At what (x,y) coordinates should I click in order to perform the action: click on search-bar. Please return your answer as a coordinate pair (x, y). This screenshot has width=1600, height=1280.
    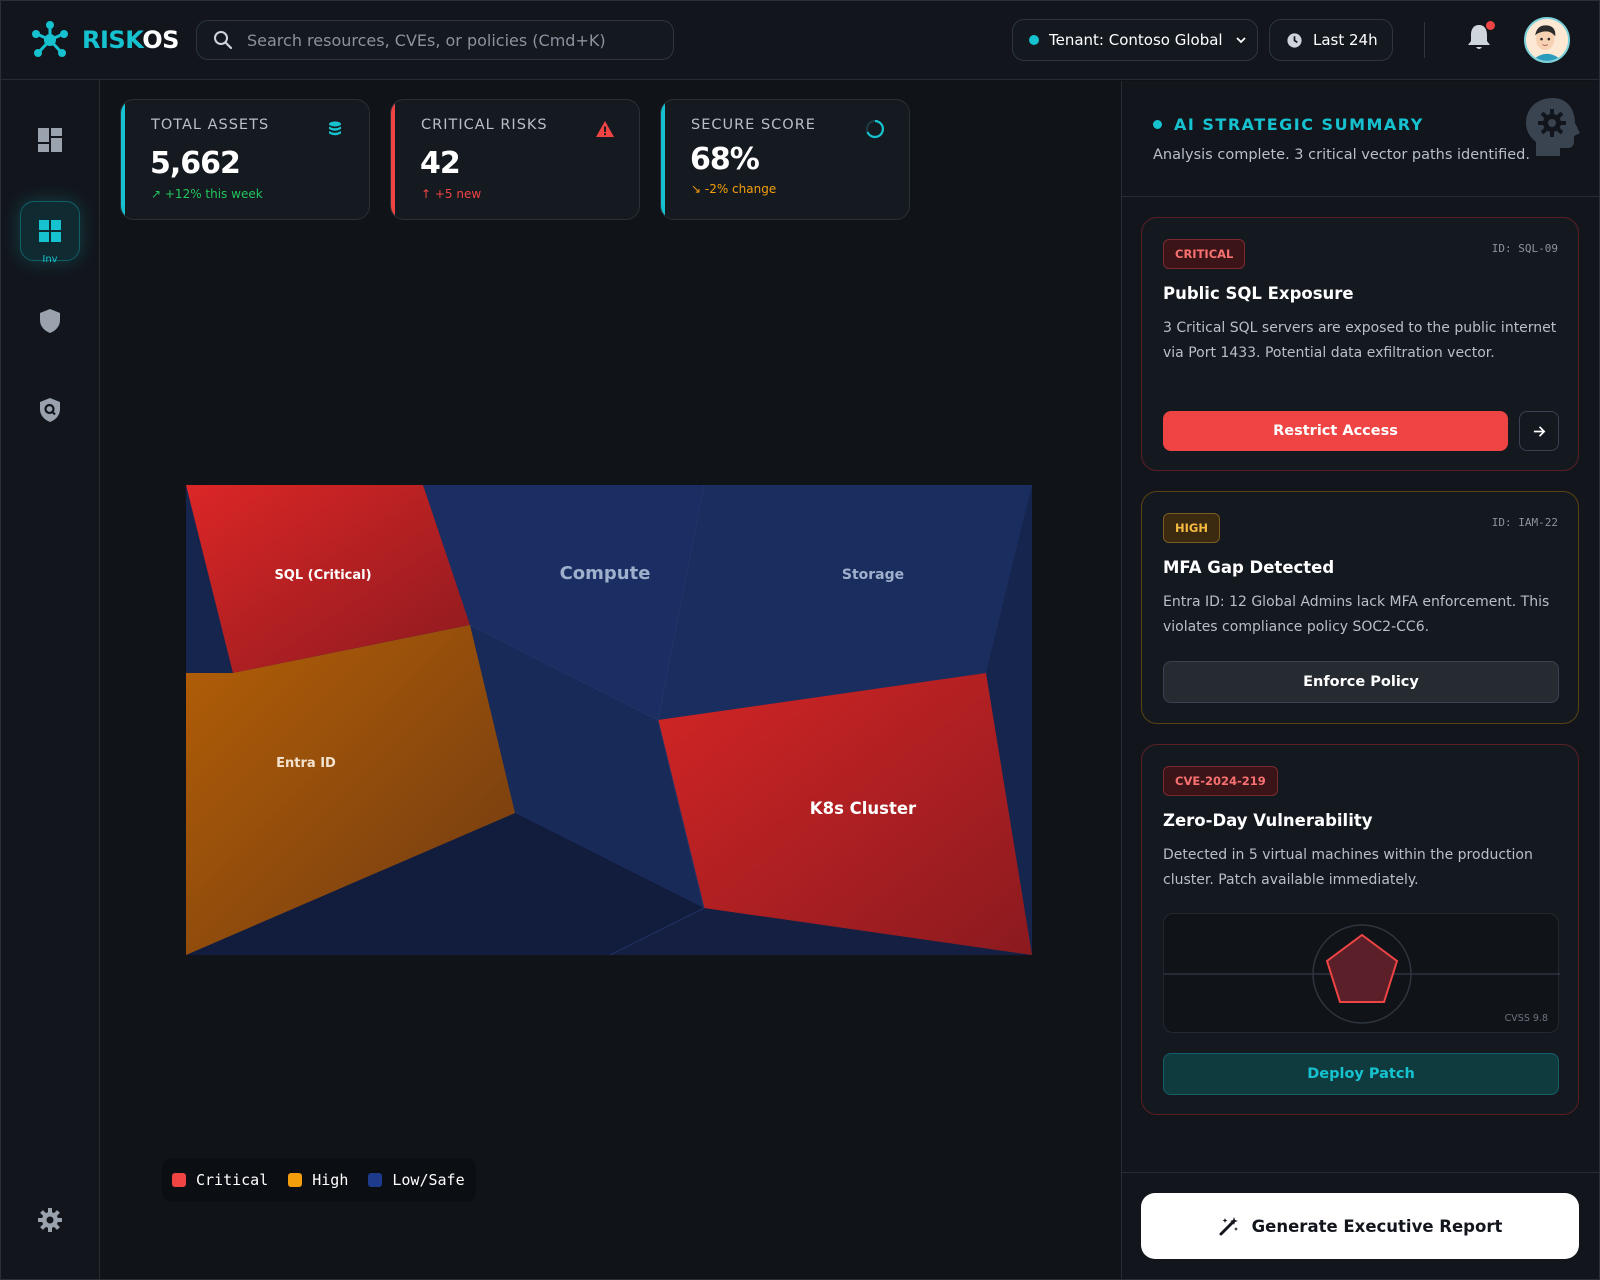
    Looking at the image, I should click on (435, 40).